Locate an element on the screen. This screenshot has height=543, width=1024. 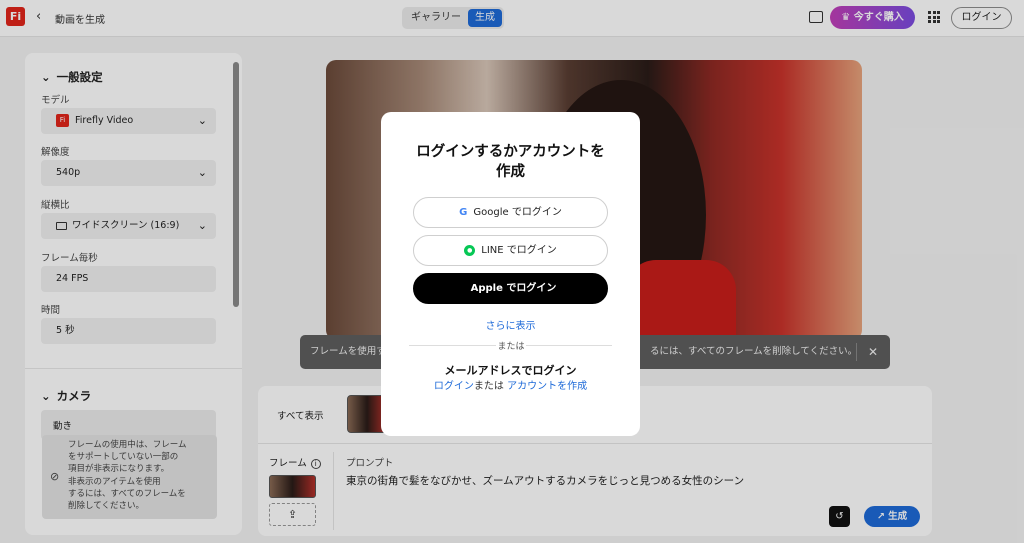
line-login-label: LINE でログイン is located at coordinates (519, 250).